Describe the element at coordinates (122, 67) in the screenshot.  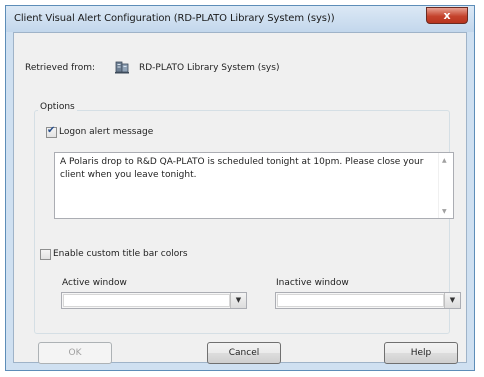
I see `server-icon` at that location.